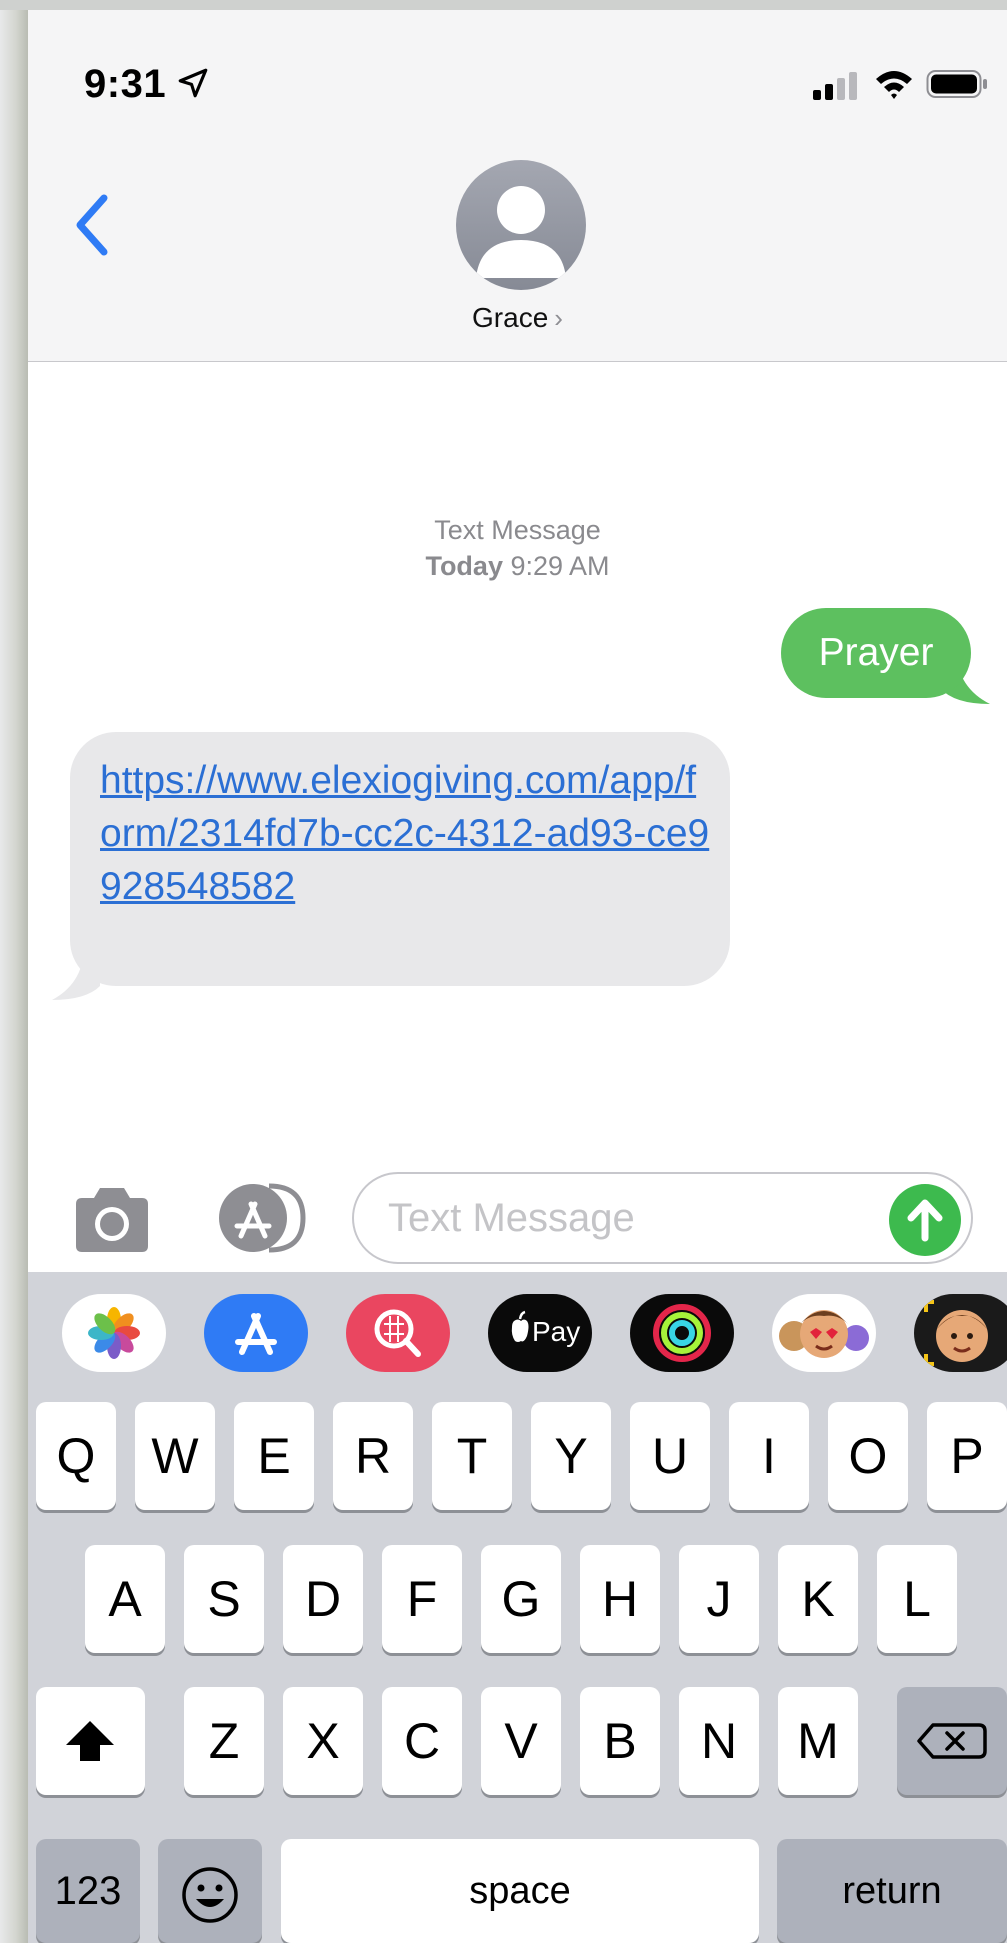  I want to click on activity-icon, so click(682, 1333).